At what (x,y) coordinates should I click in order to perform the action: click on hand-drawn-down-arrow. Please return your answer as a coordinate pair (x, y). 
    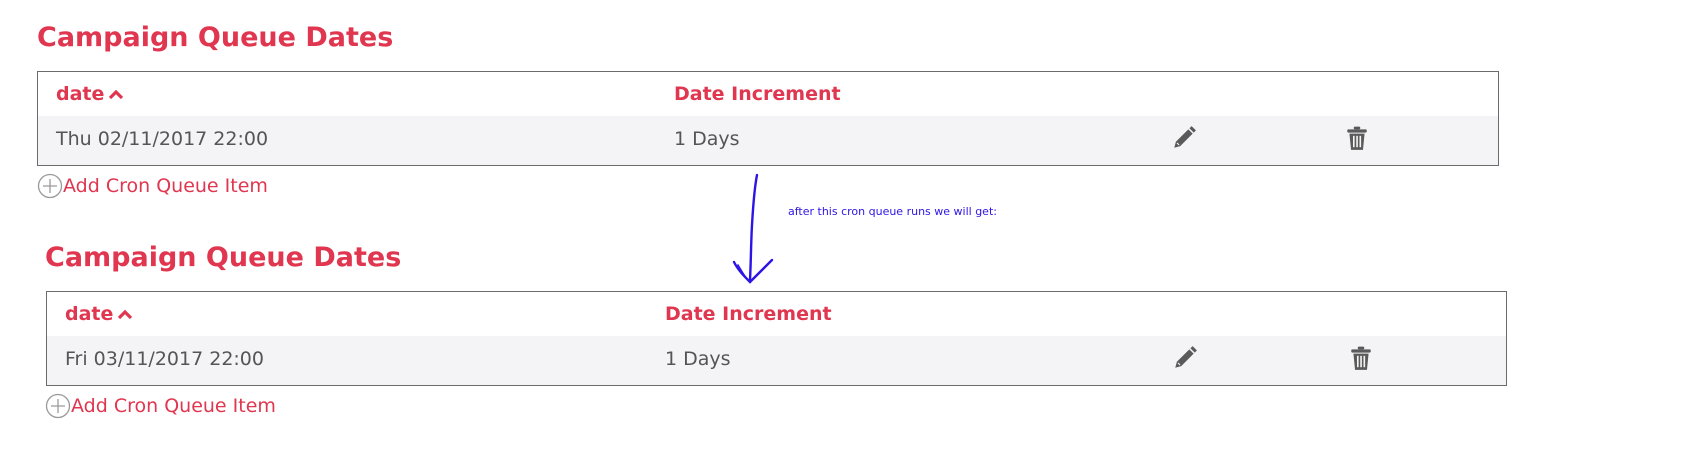
    Looking at the image, I should click on (753, 228).